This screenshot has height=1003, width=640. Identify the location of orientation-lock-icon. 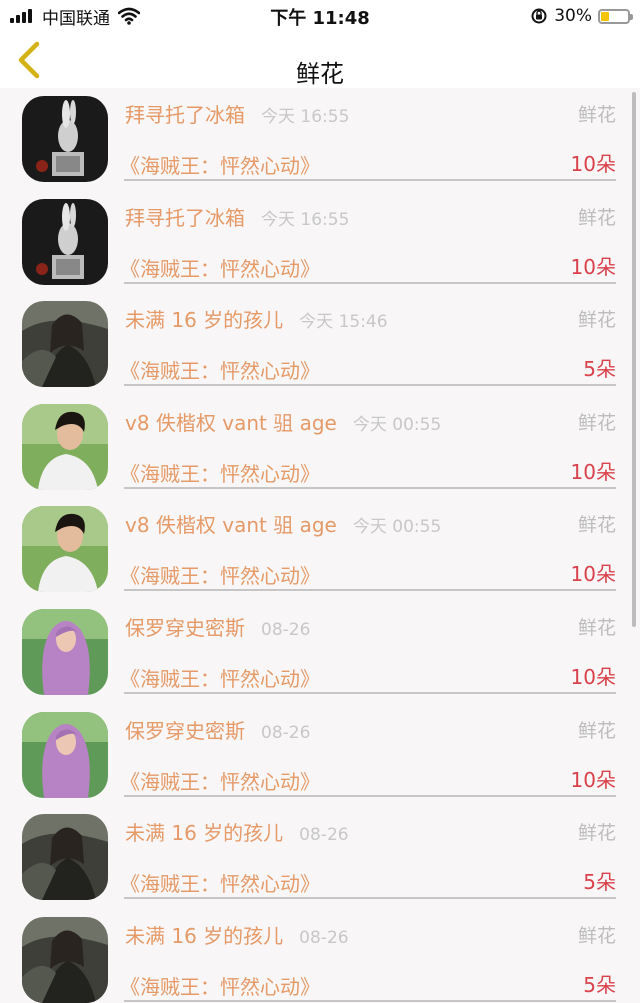
(539, 16).